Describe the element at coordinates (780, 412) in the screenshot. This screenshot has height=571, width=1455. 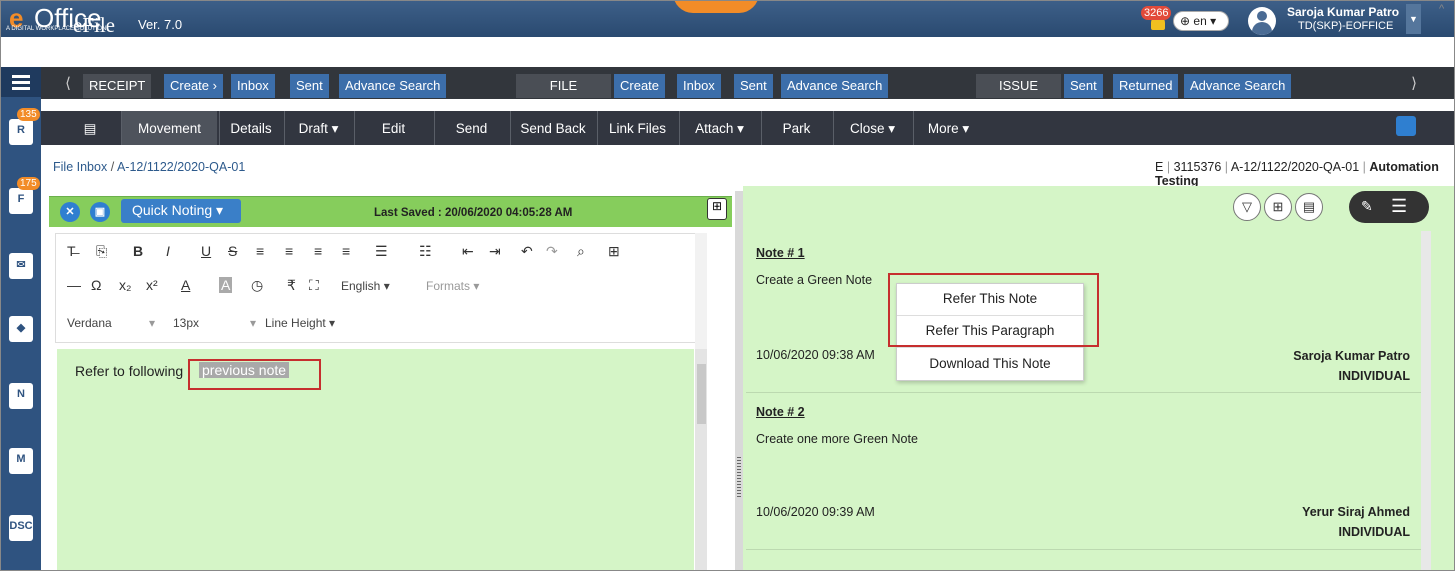
I see `note-title: Note # 2` at that location.